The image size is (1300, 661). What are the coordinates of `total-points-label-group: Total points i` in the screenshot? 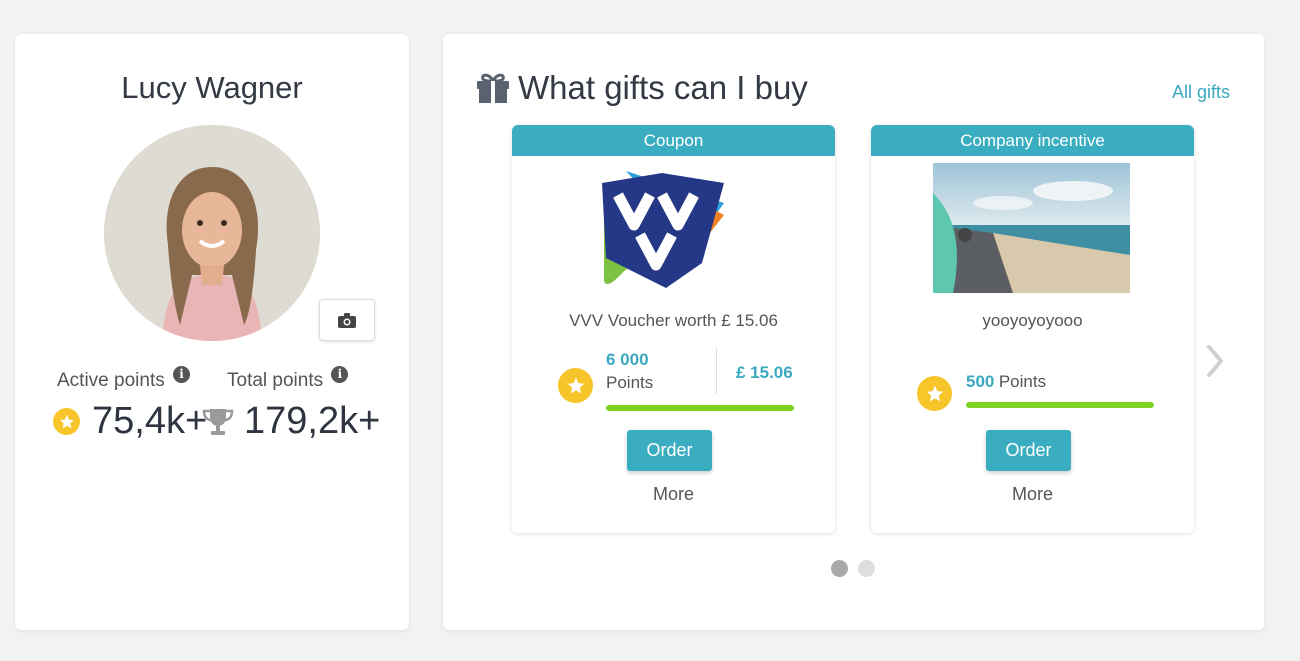 It's located at (288, 379).